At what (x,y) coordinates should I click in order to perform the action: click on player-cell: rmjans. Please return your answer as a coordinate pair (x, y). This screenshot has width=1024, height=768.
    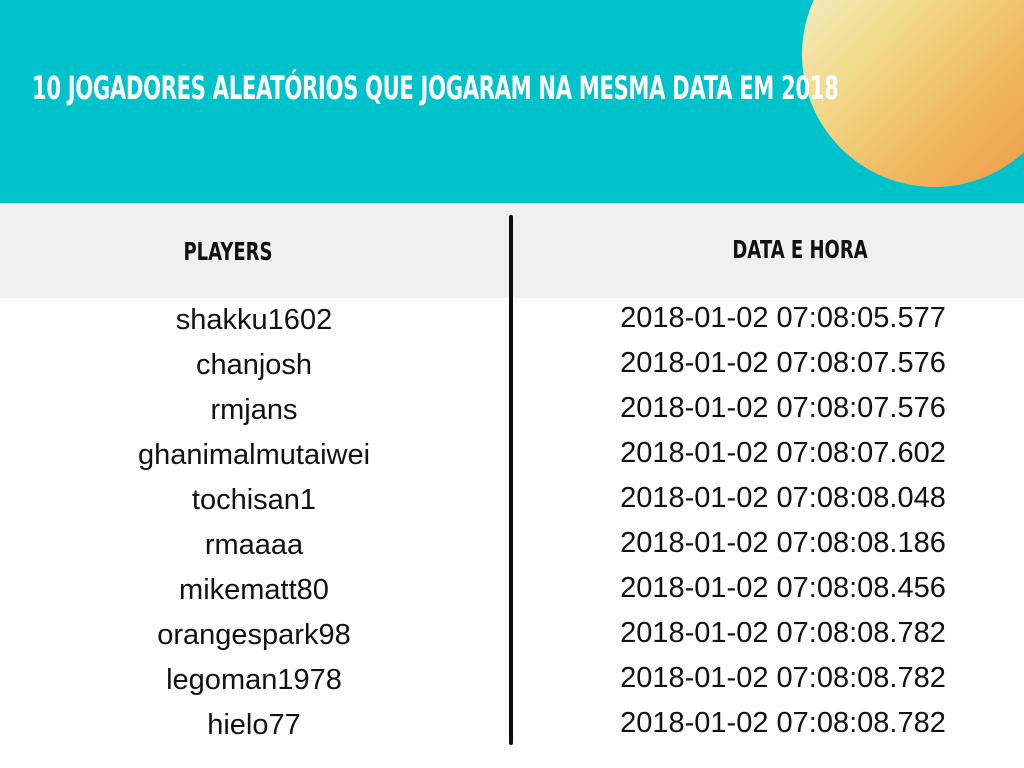
    Looking at the image, I should click on (254, 410).